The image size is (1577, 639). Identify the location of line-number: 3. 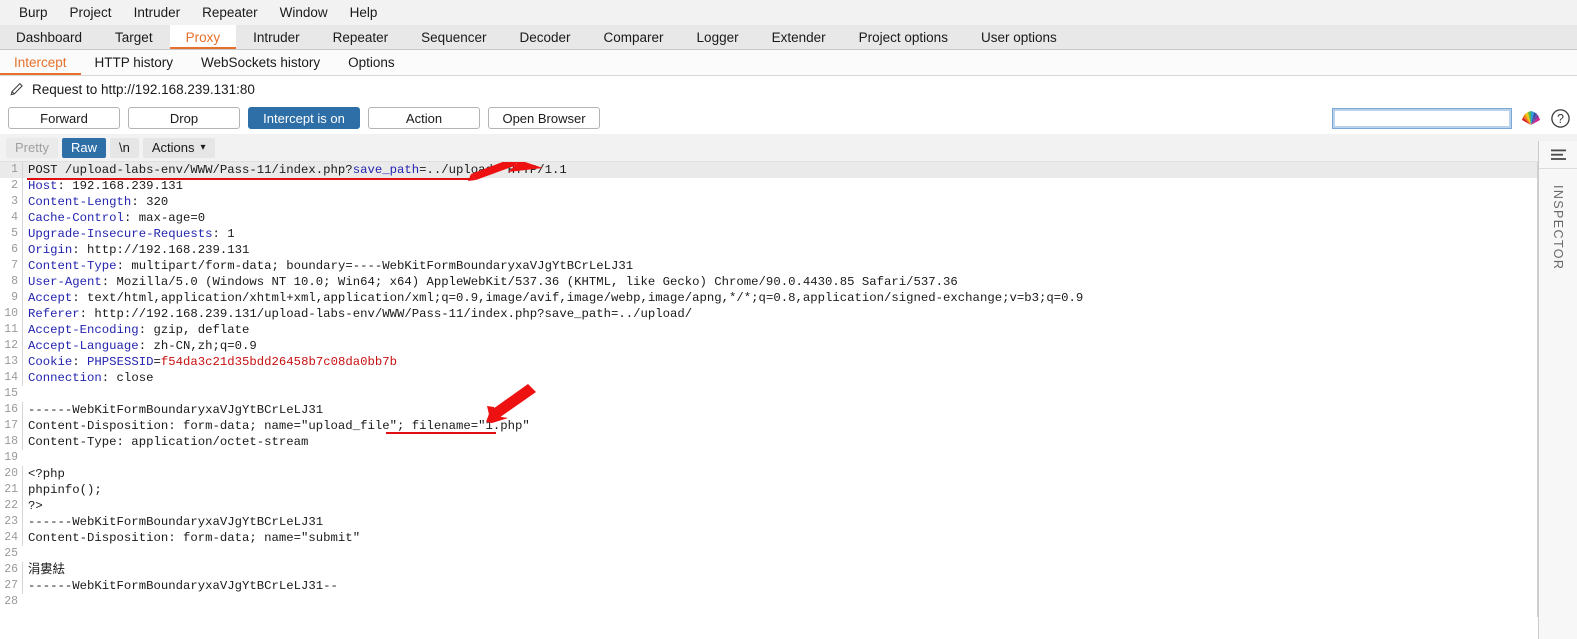
(14, 201).